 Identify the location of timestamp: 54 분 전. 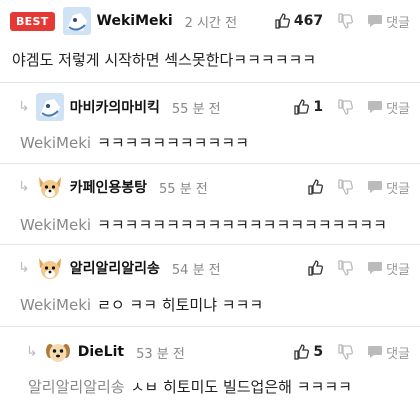
(196, 270).